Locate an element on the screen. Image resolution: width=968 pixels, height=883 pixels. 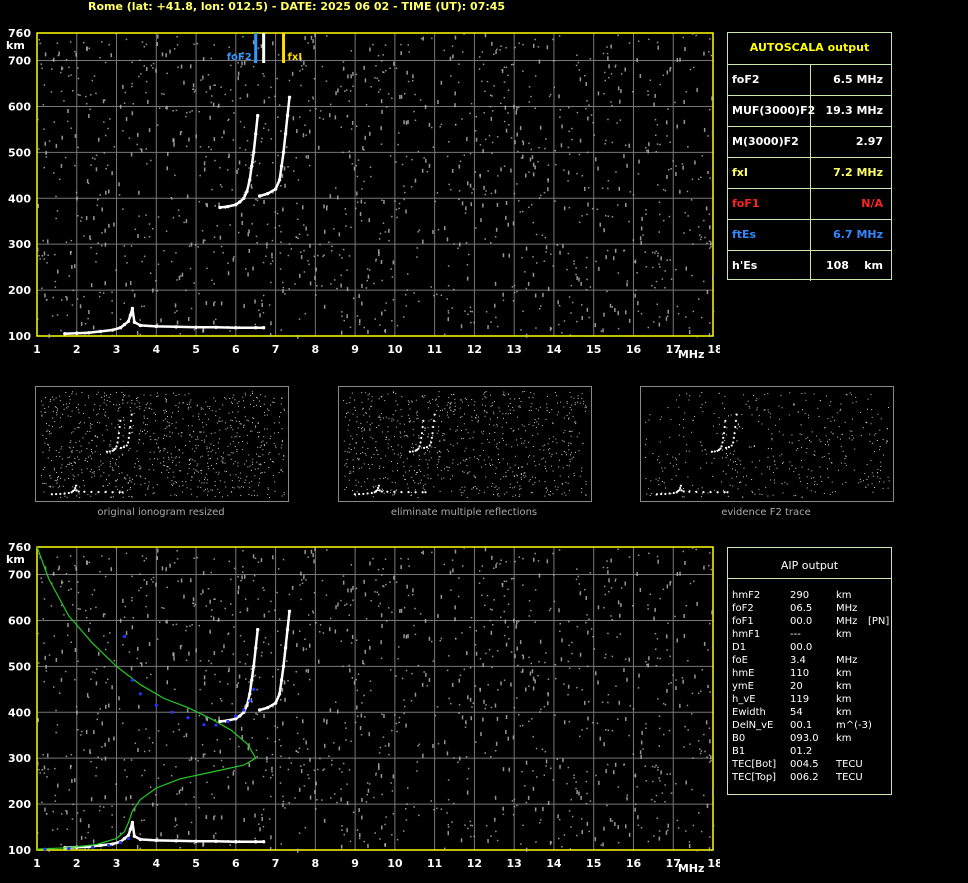
autoscala-title: AUTOSCALA output is located at coordinates (809, 47).